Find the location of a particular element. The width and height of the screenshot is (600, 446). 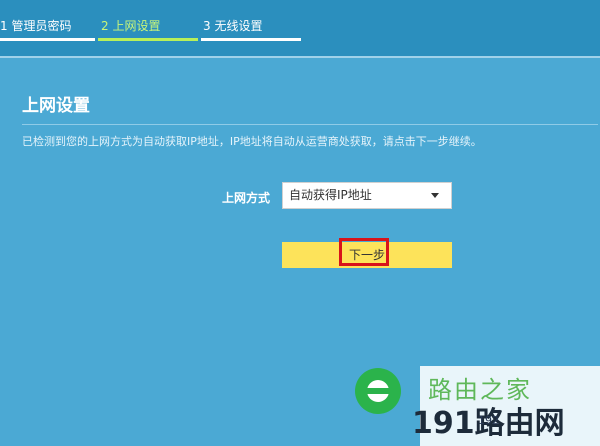

step-internet-settings: 2 上网设置 is located at coordinates (131, 26).